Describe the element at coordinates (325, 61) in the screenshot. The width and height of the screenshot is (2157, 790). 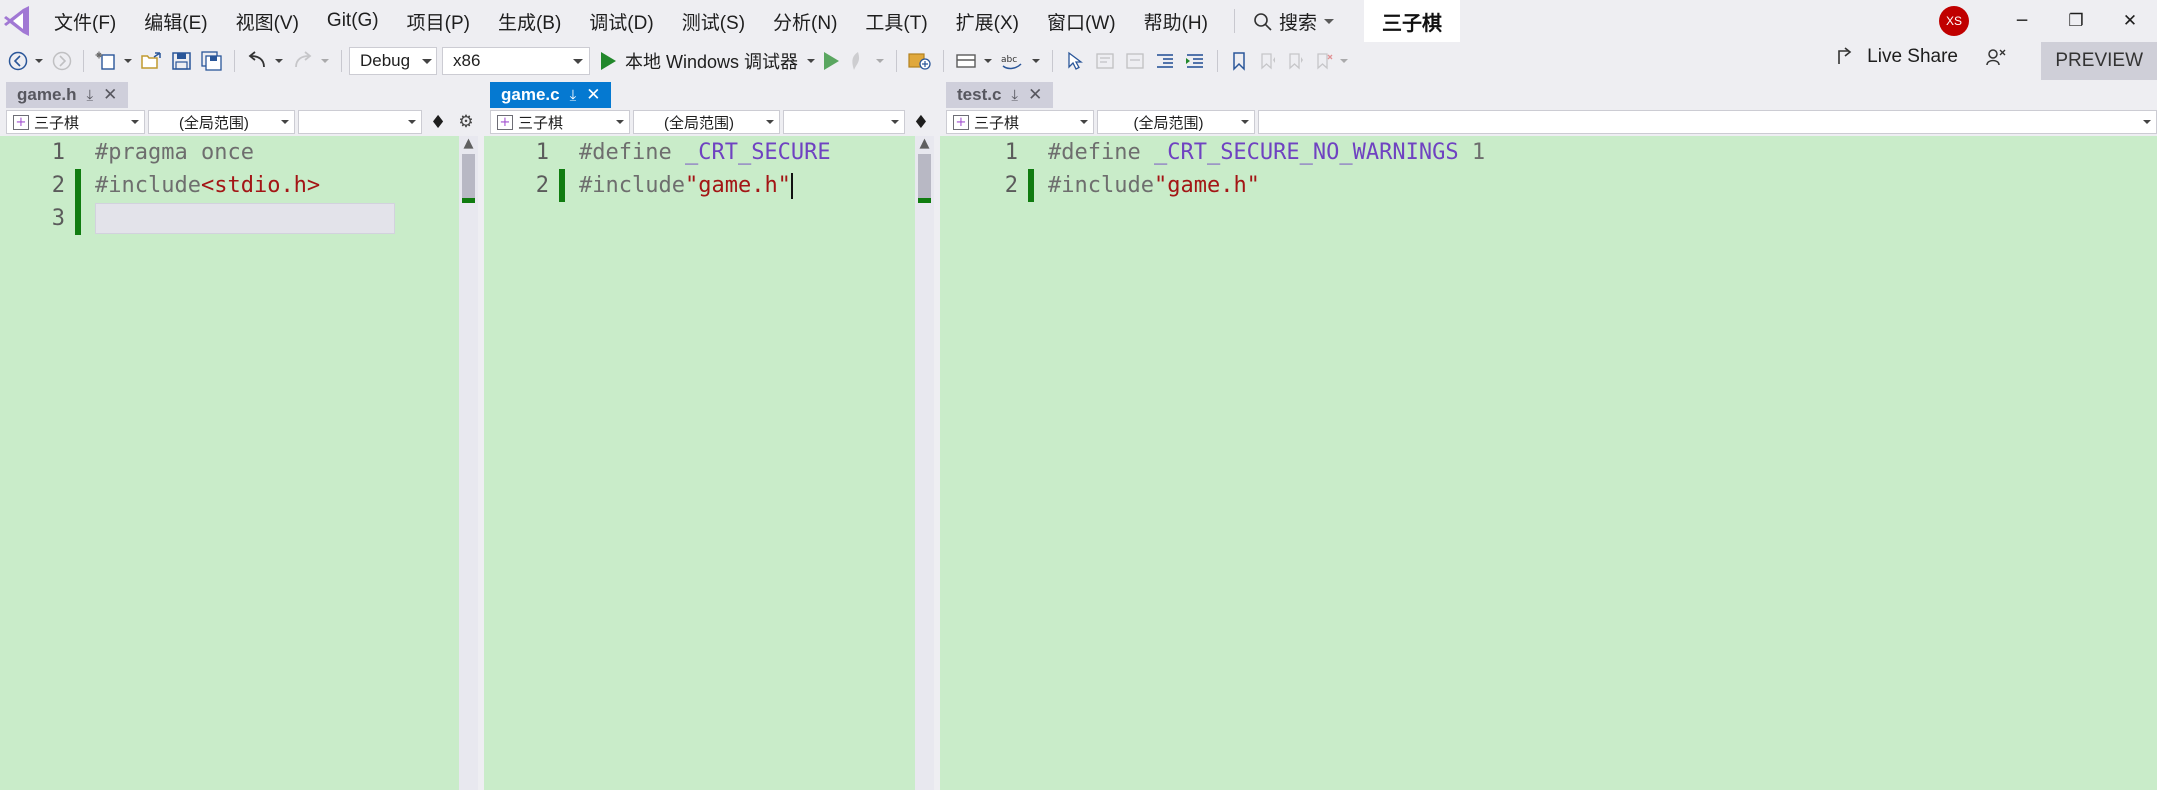
I see `redo-dropdown-icon` at that location.